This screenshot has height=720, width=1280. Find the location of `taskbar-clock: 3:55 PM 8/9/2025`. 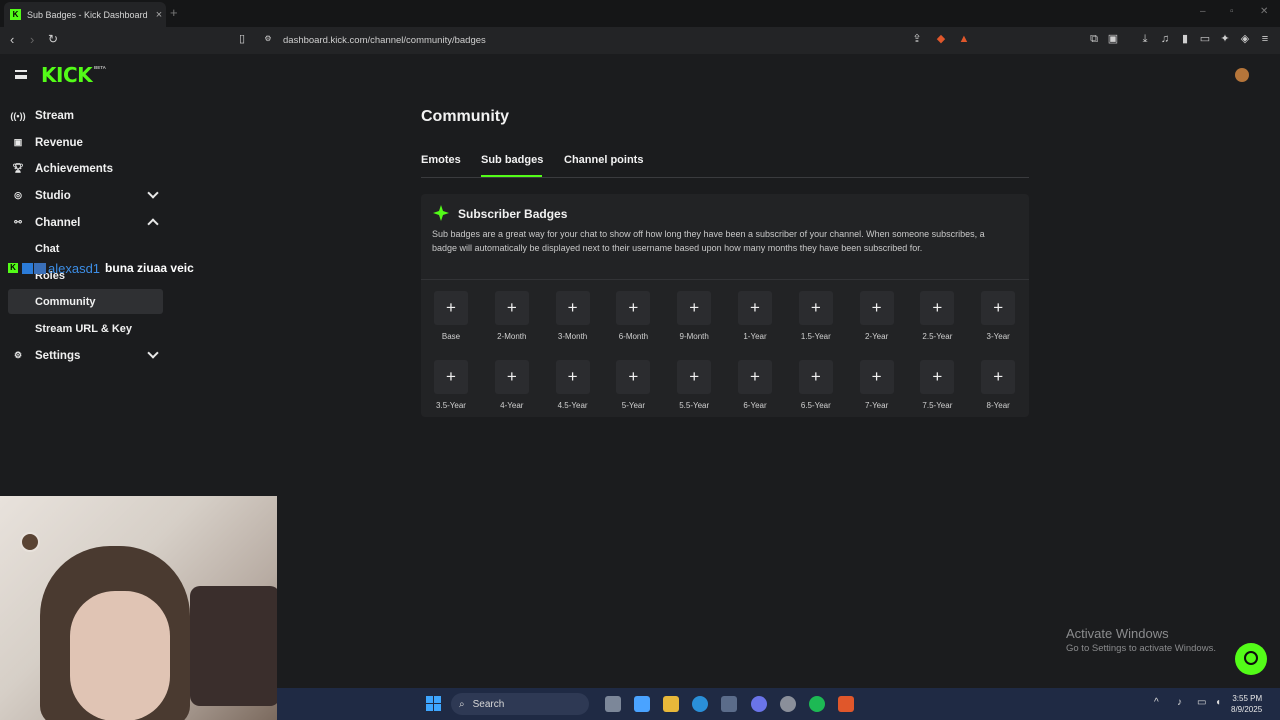

taskbar-clock: 3:55 PM 8/9/2025 is located at coordinates (1246, 704).